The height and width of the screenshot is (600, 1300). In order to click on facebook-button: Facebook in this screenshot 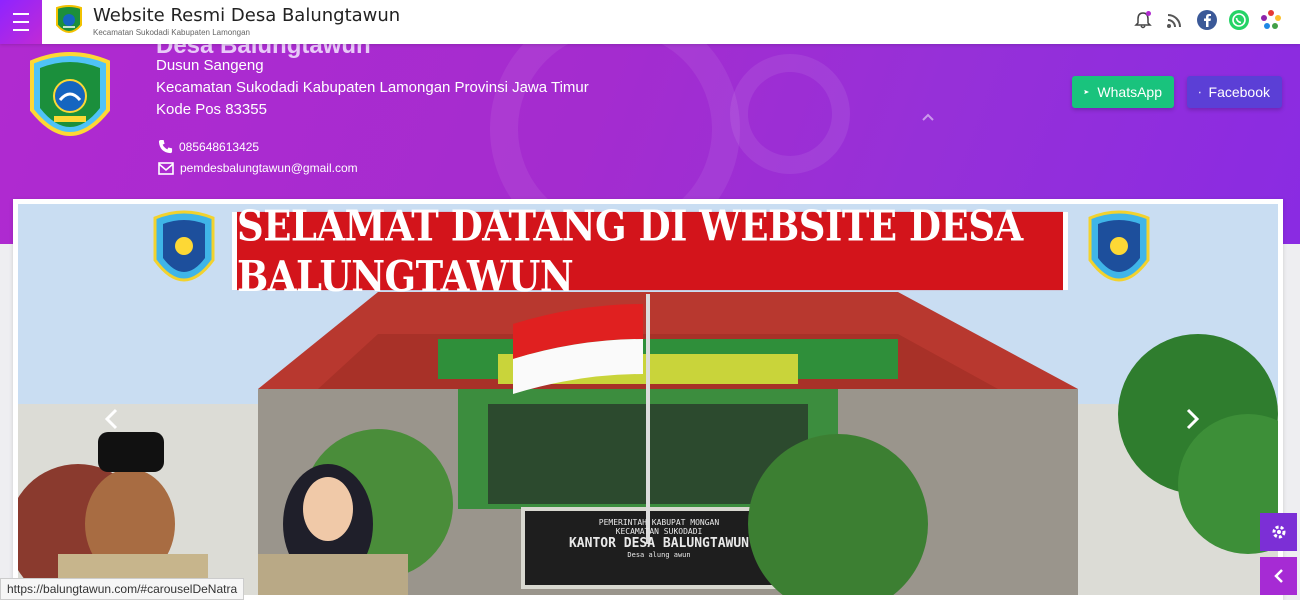, I will do `click(1234, 92)`.